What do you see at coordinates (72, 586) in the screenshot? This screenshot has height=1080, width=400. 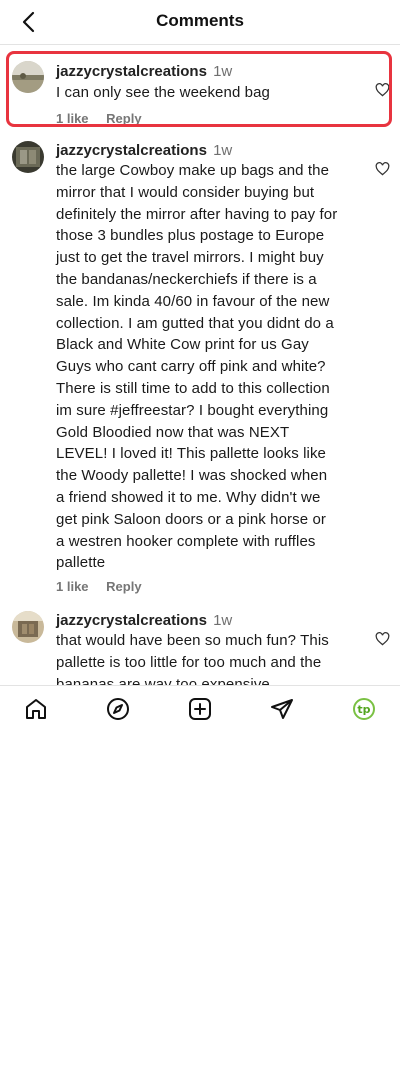 I see `like-count: 1 like` at bounding box center [72, 586].